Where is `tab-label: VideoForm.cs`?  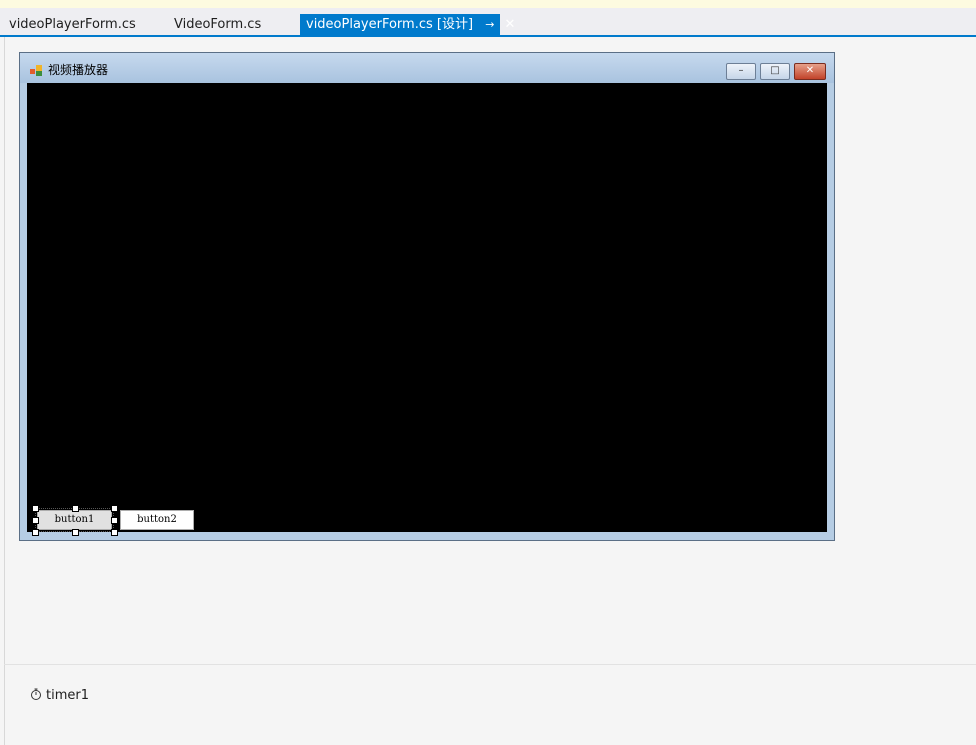 tab-label: VideoForm.cs is located at coordinates (218, 24).